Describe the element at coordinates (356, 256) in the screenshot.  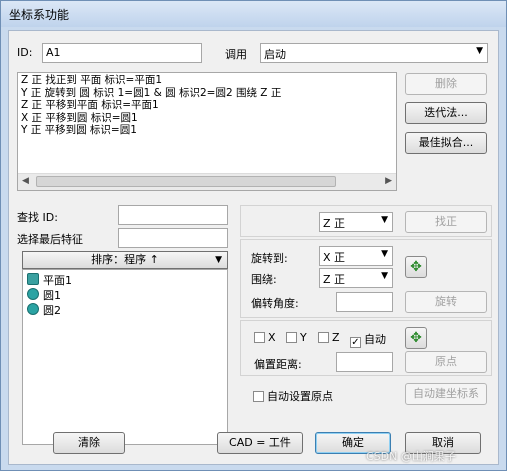
I see `rotate-to-dropdown: X 正 ▼` at that location.